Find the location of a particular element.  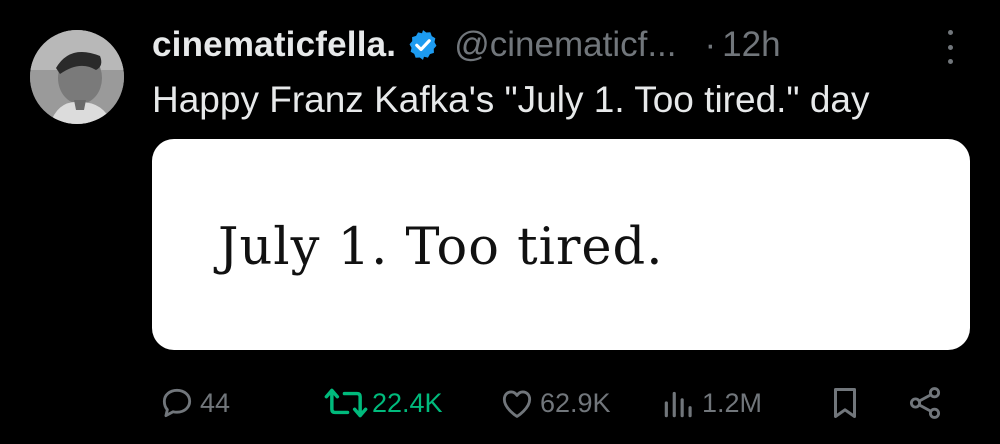

like-button: 62.9K is located at coordinates (554, 403).